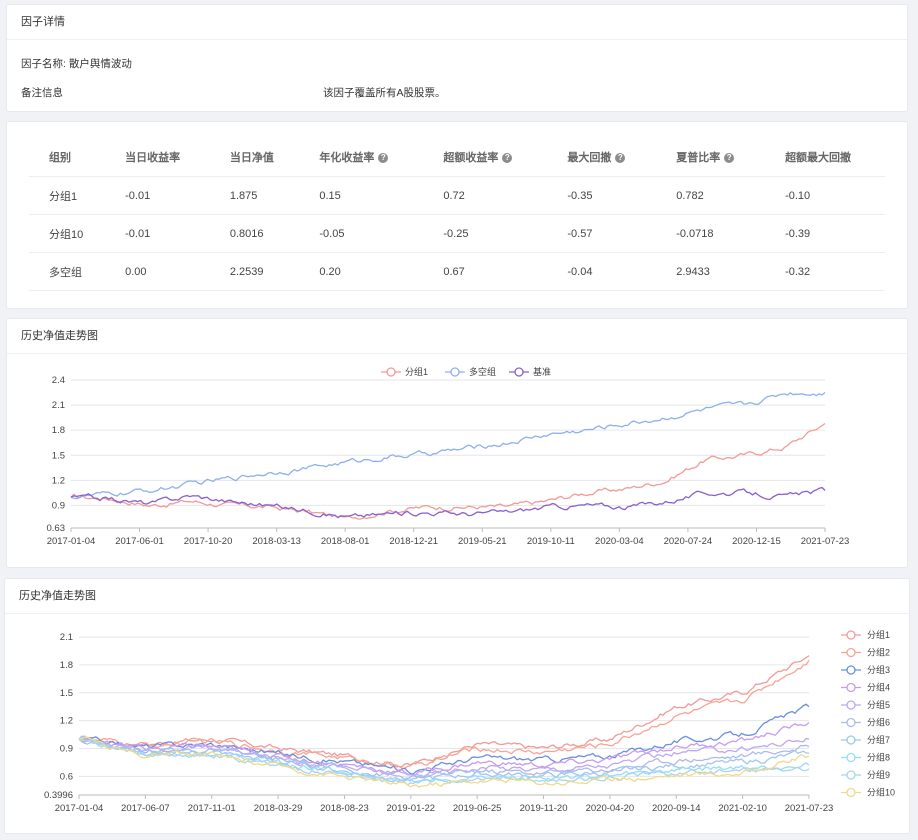  Describe the element at coordinates (361, 271) in the screenshot. I see `table-cell: 0.20` at that location.